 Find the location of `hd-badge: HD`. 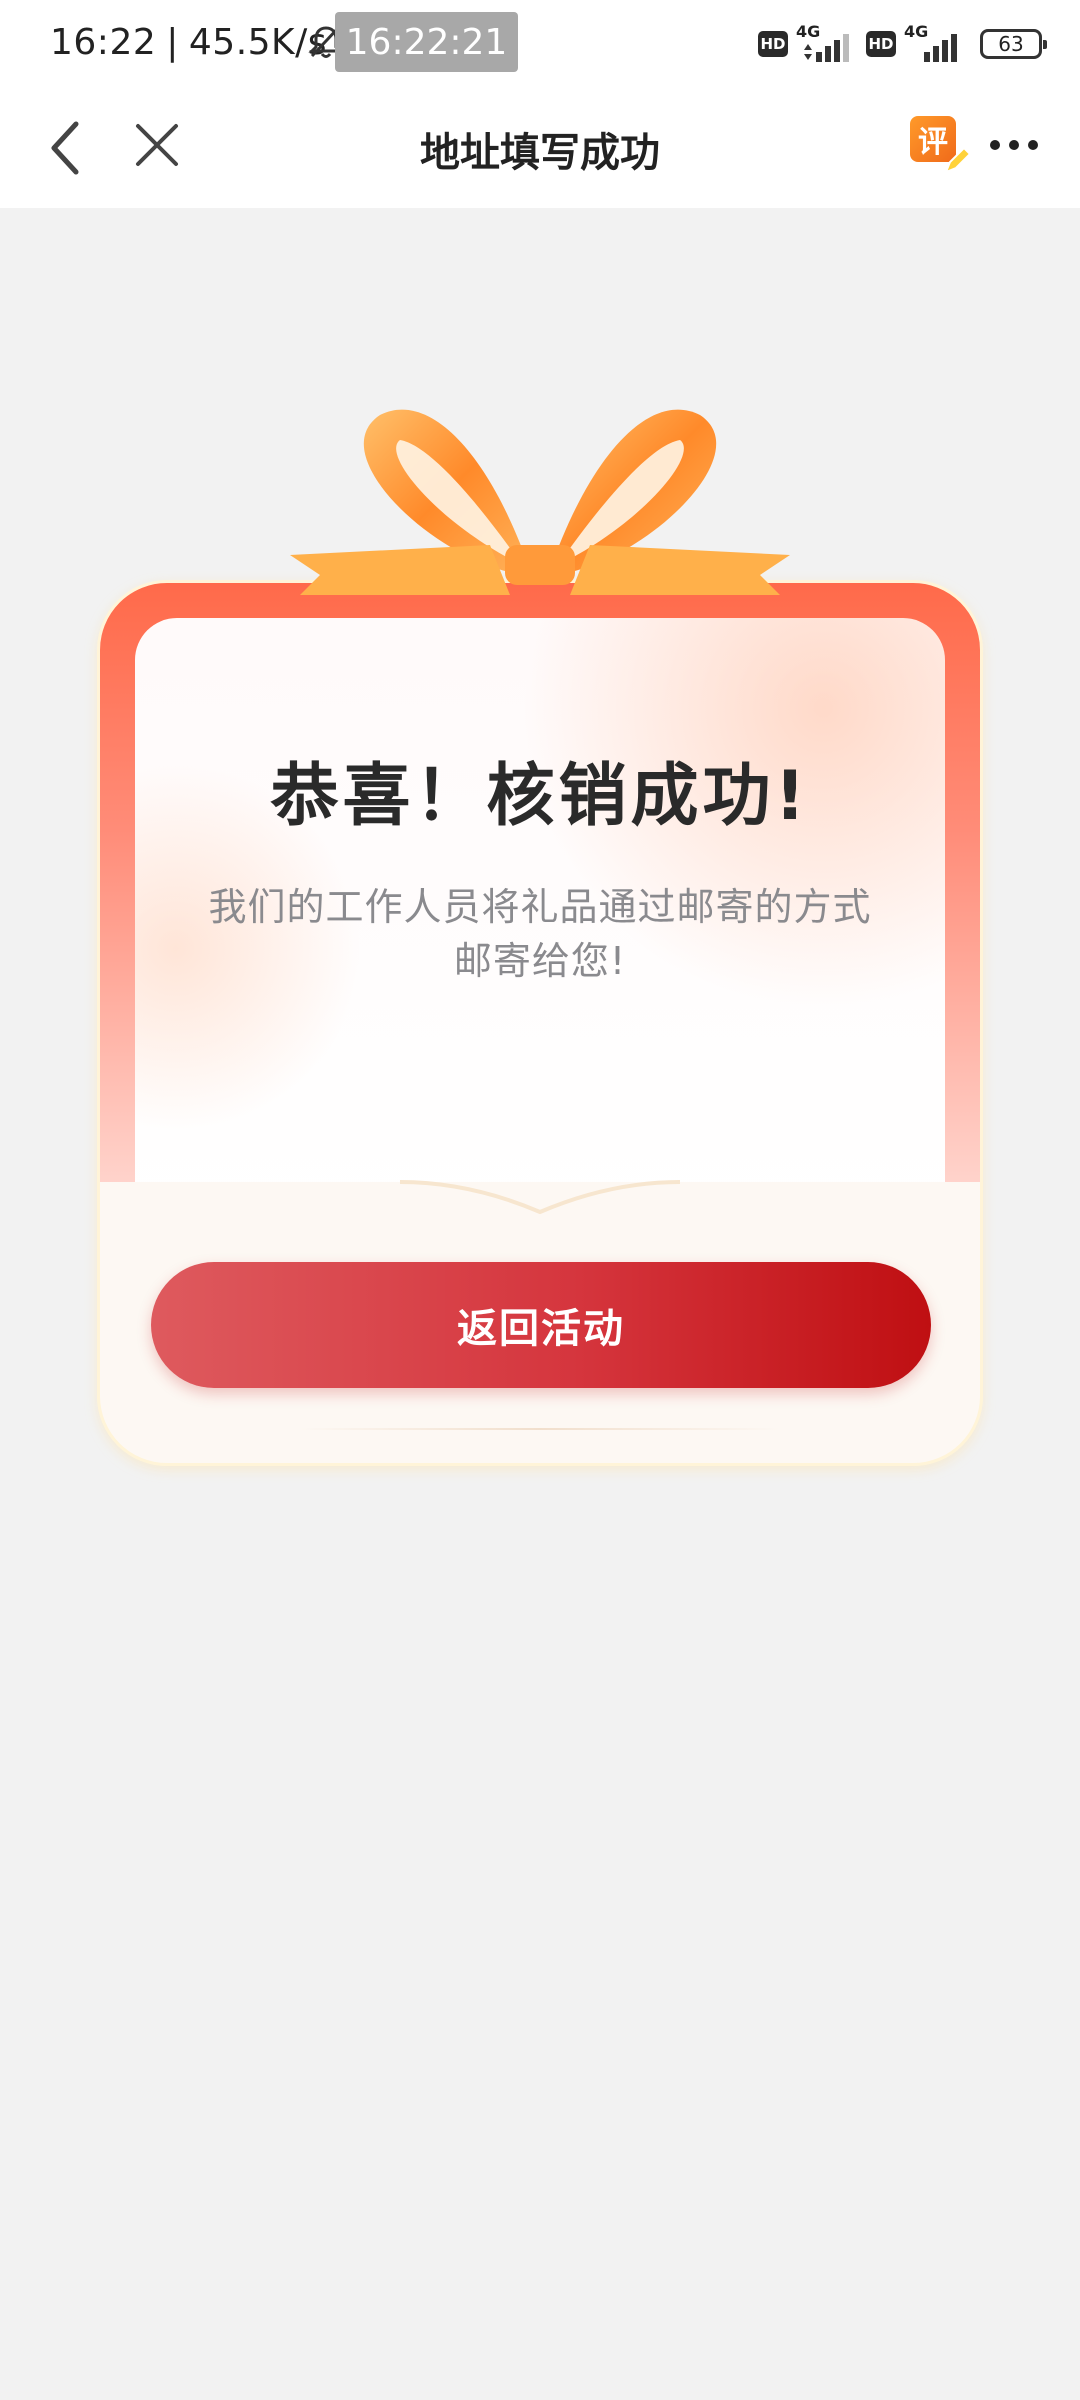

hd-badge: HD is located at coordinates (773, 44).